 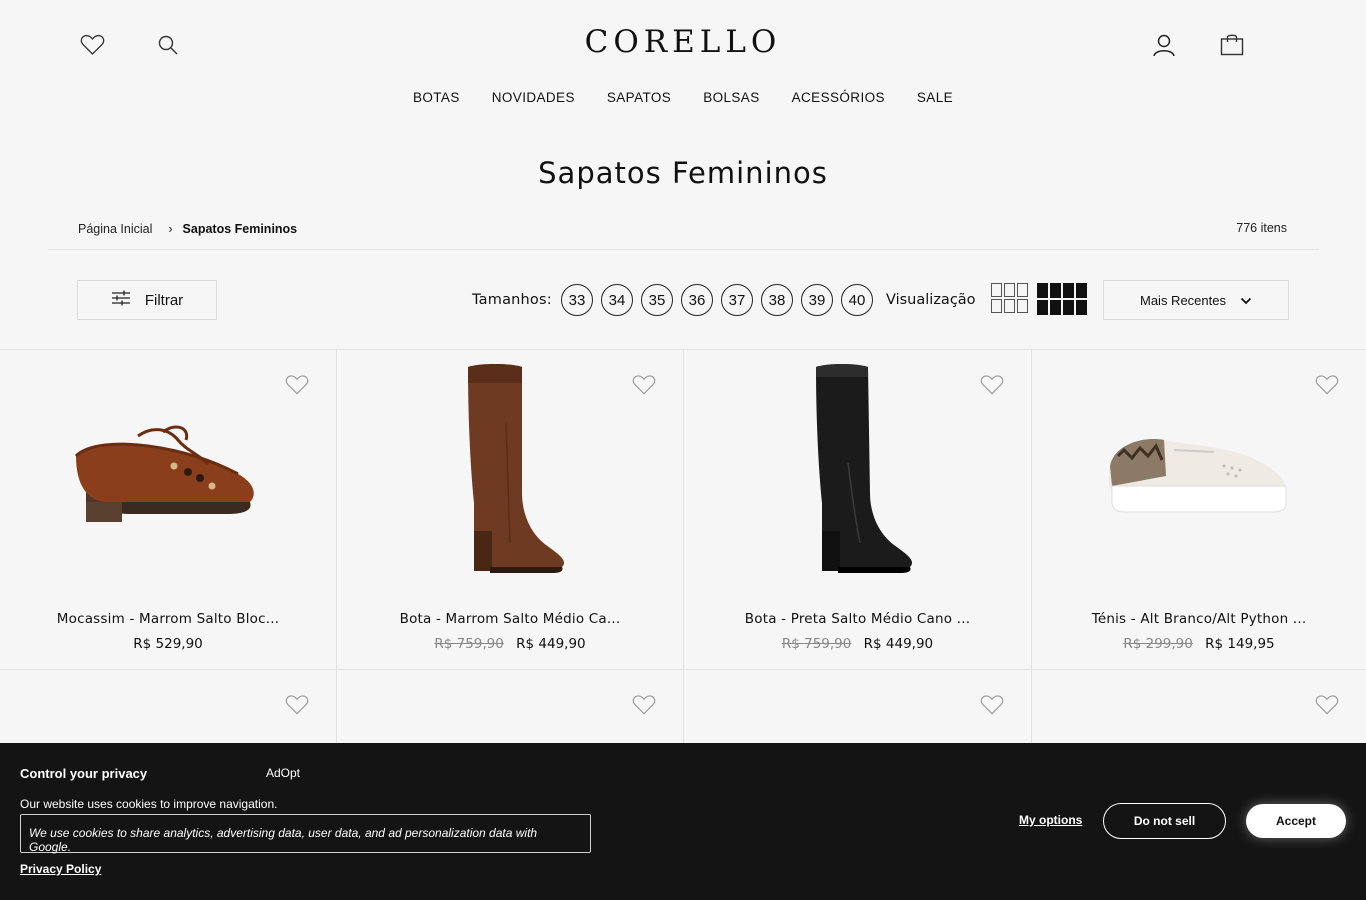 I want to click on product-image-brown-knee-boot, so click(x=510, y=470).